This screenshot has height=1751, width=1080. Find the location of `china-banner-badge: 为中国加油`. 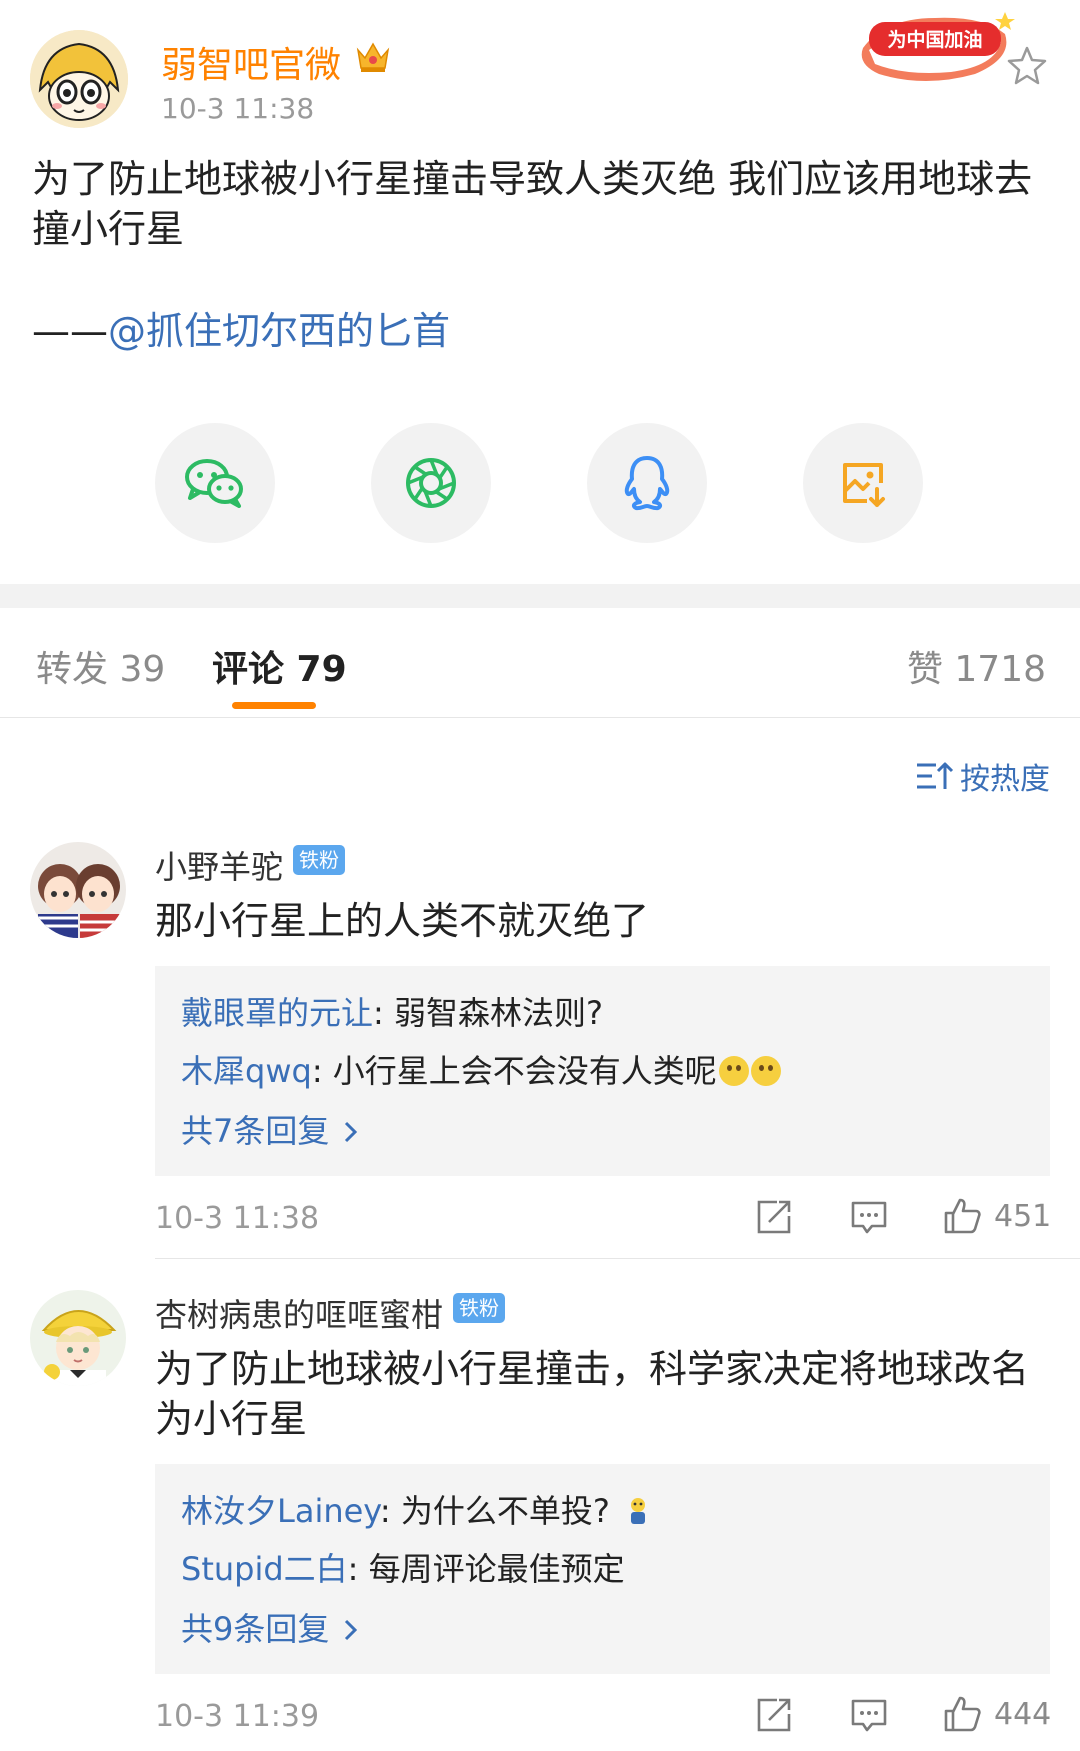

china-banner-badge: 为中国加油 is located at coordinates (935, 46).